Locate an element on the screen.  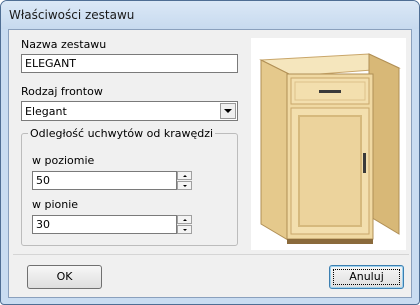
window-title: Właściwości zestawu is located at coordinates (72, 15).